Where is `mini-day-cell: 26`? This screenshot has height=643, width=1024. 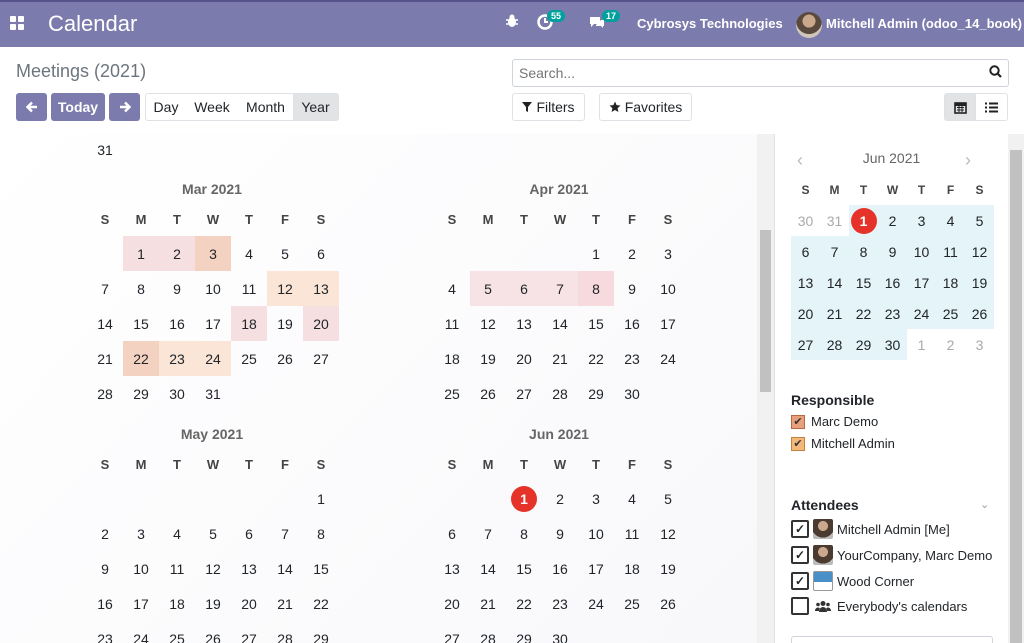
mini-day-cell: 26 is located at coordinates (979, 313).